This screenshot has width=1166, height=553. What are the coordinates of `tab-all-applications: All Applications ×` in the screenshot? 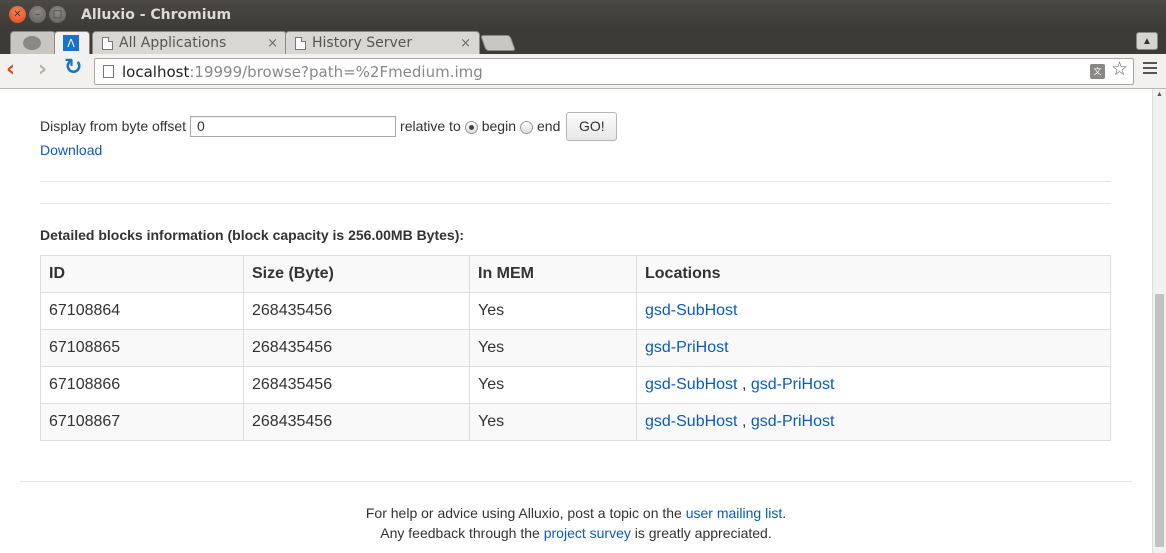 It's located at (189, 42).